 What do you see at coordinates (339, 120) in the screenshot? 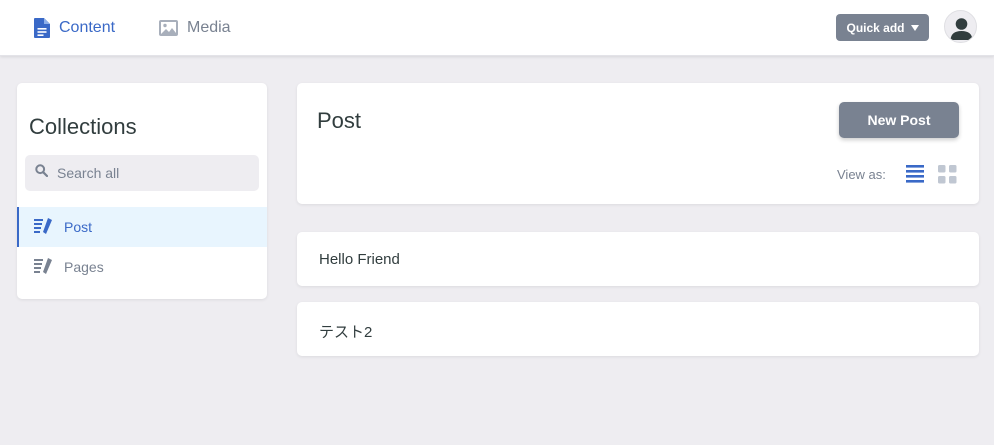
I see `page-title: Post` at bounding box center [339, 120].